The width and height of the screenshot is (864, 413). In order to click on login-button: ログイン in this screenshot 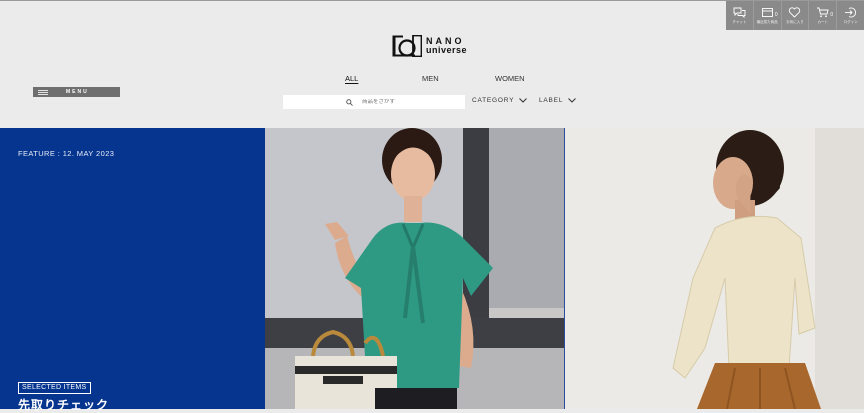, I will do `click(850, 15)`.